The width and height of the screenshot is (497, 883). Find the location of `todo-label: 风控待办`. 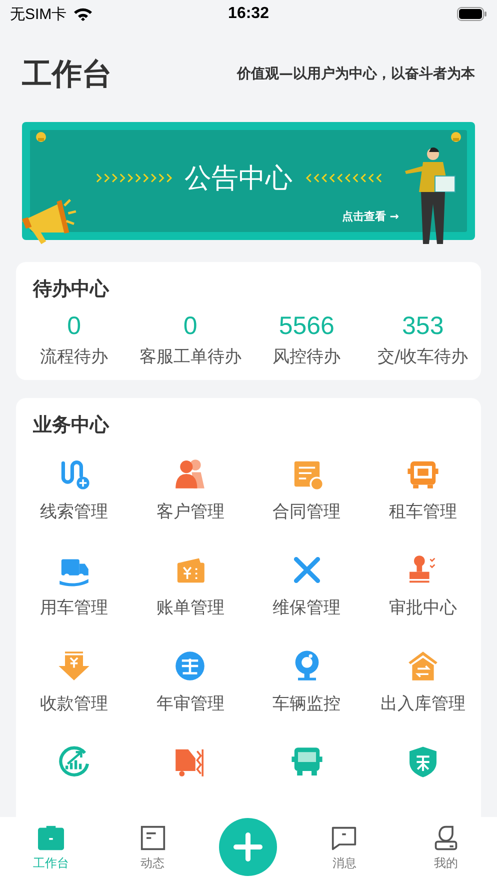

todo-label: 风控待办 is located at coordinates (306, 356).